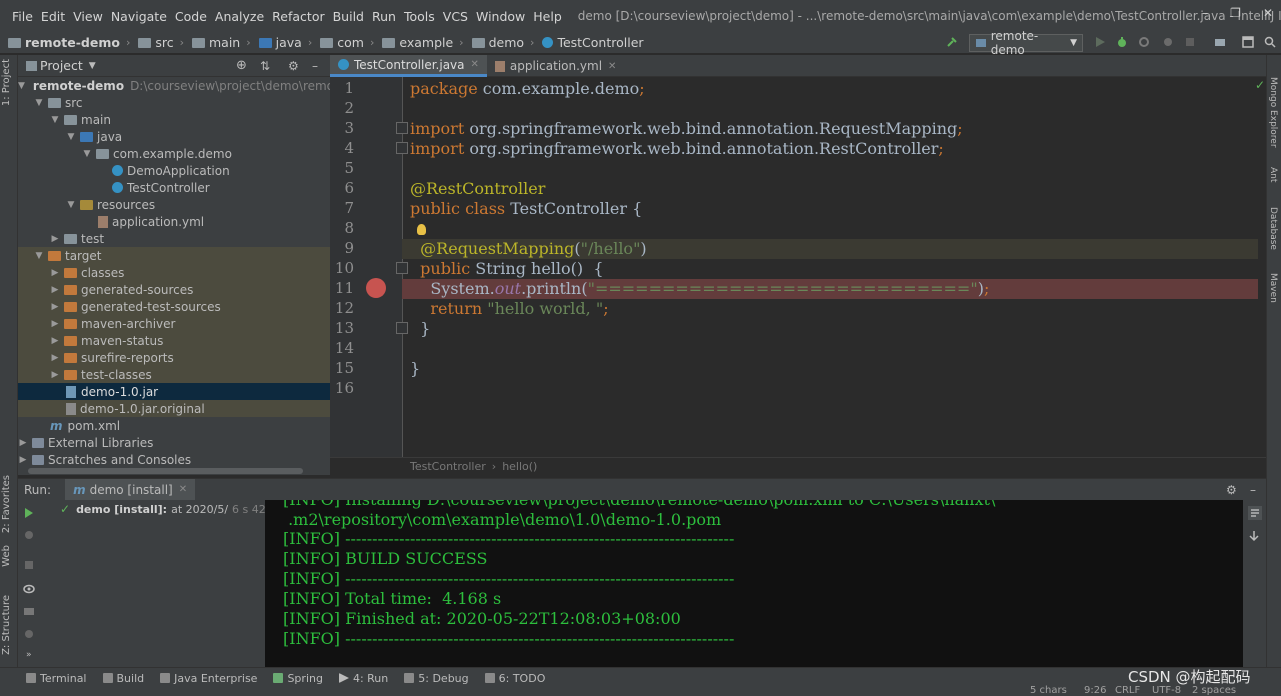 This screenshot has width=1281, height=696. What do you see at coordinates (448, 466) in the screenshot?
I see `crumb-class: TestController` at bounding box center [448, 466].